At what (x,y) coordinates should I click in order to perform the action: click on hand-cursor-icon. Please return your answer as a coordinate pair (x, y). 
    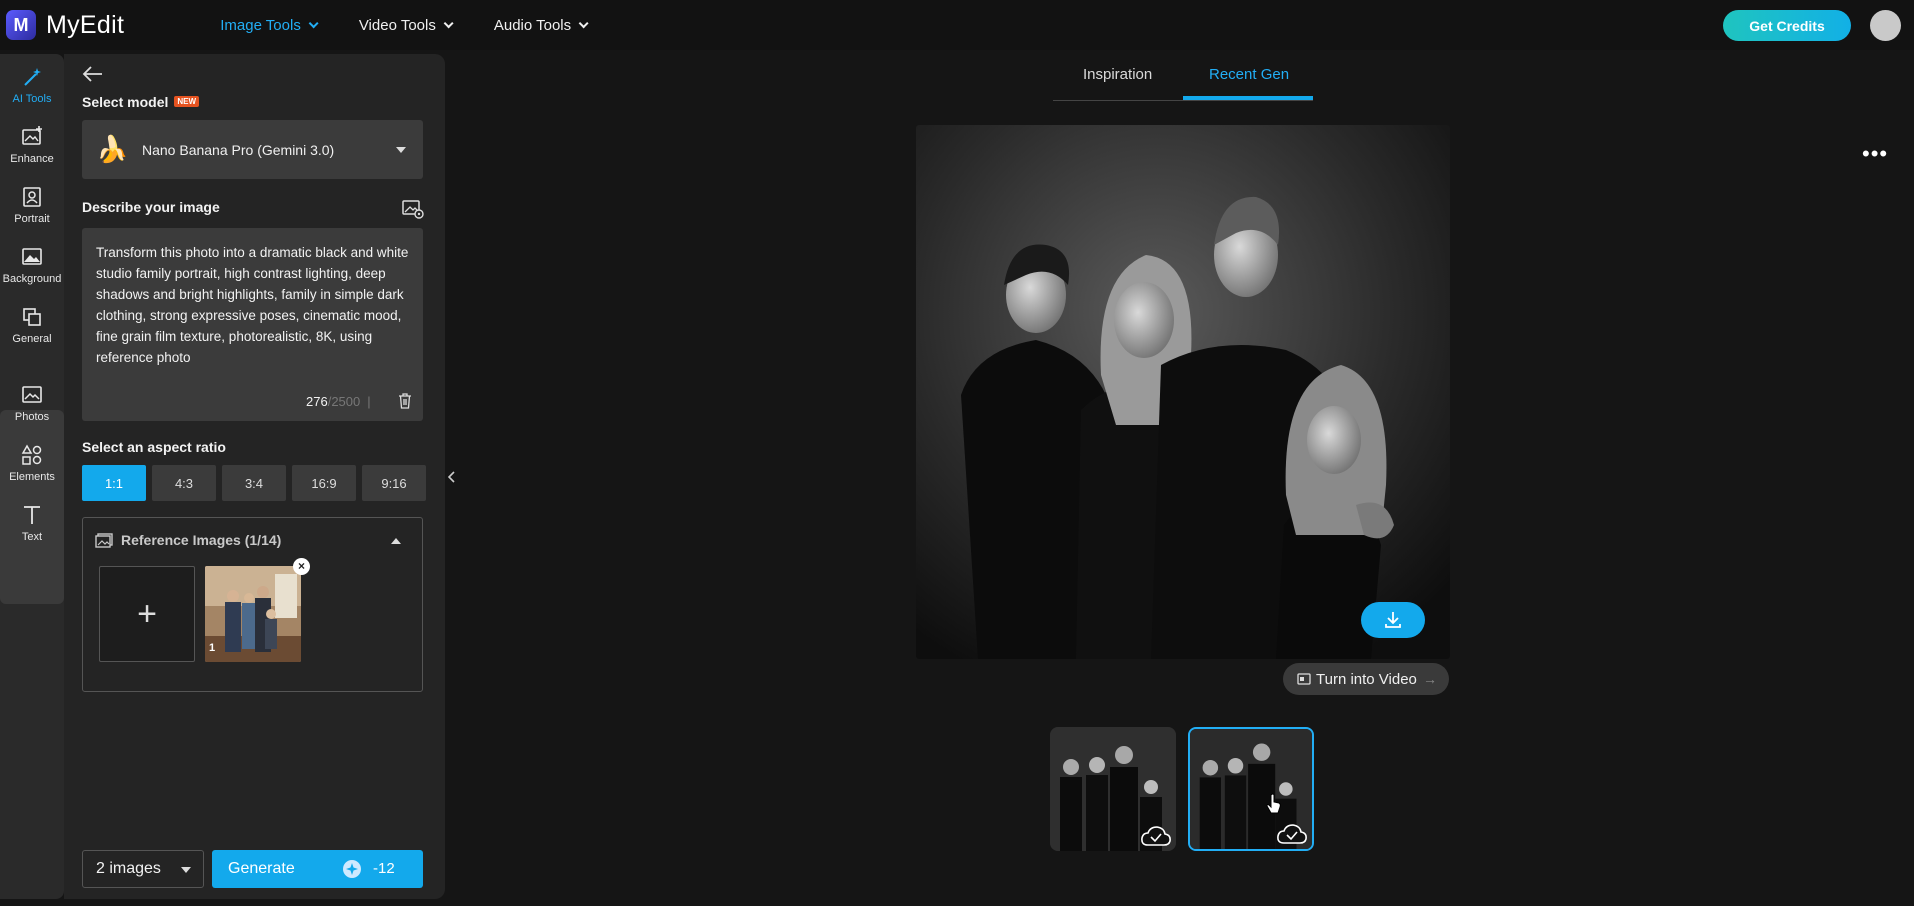
    Looking at the image, I should click on (1273, 803).